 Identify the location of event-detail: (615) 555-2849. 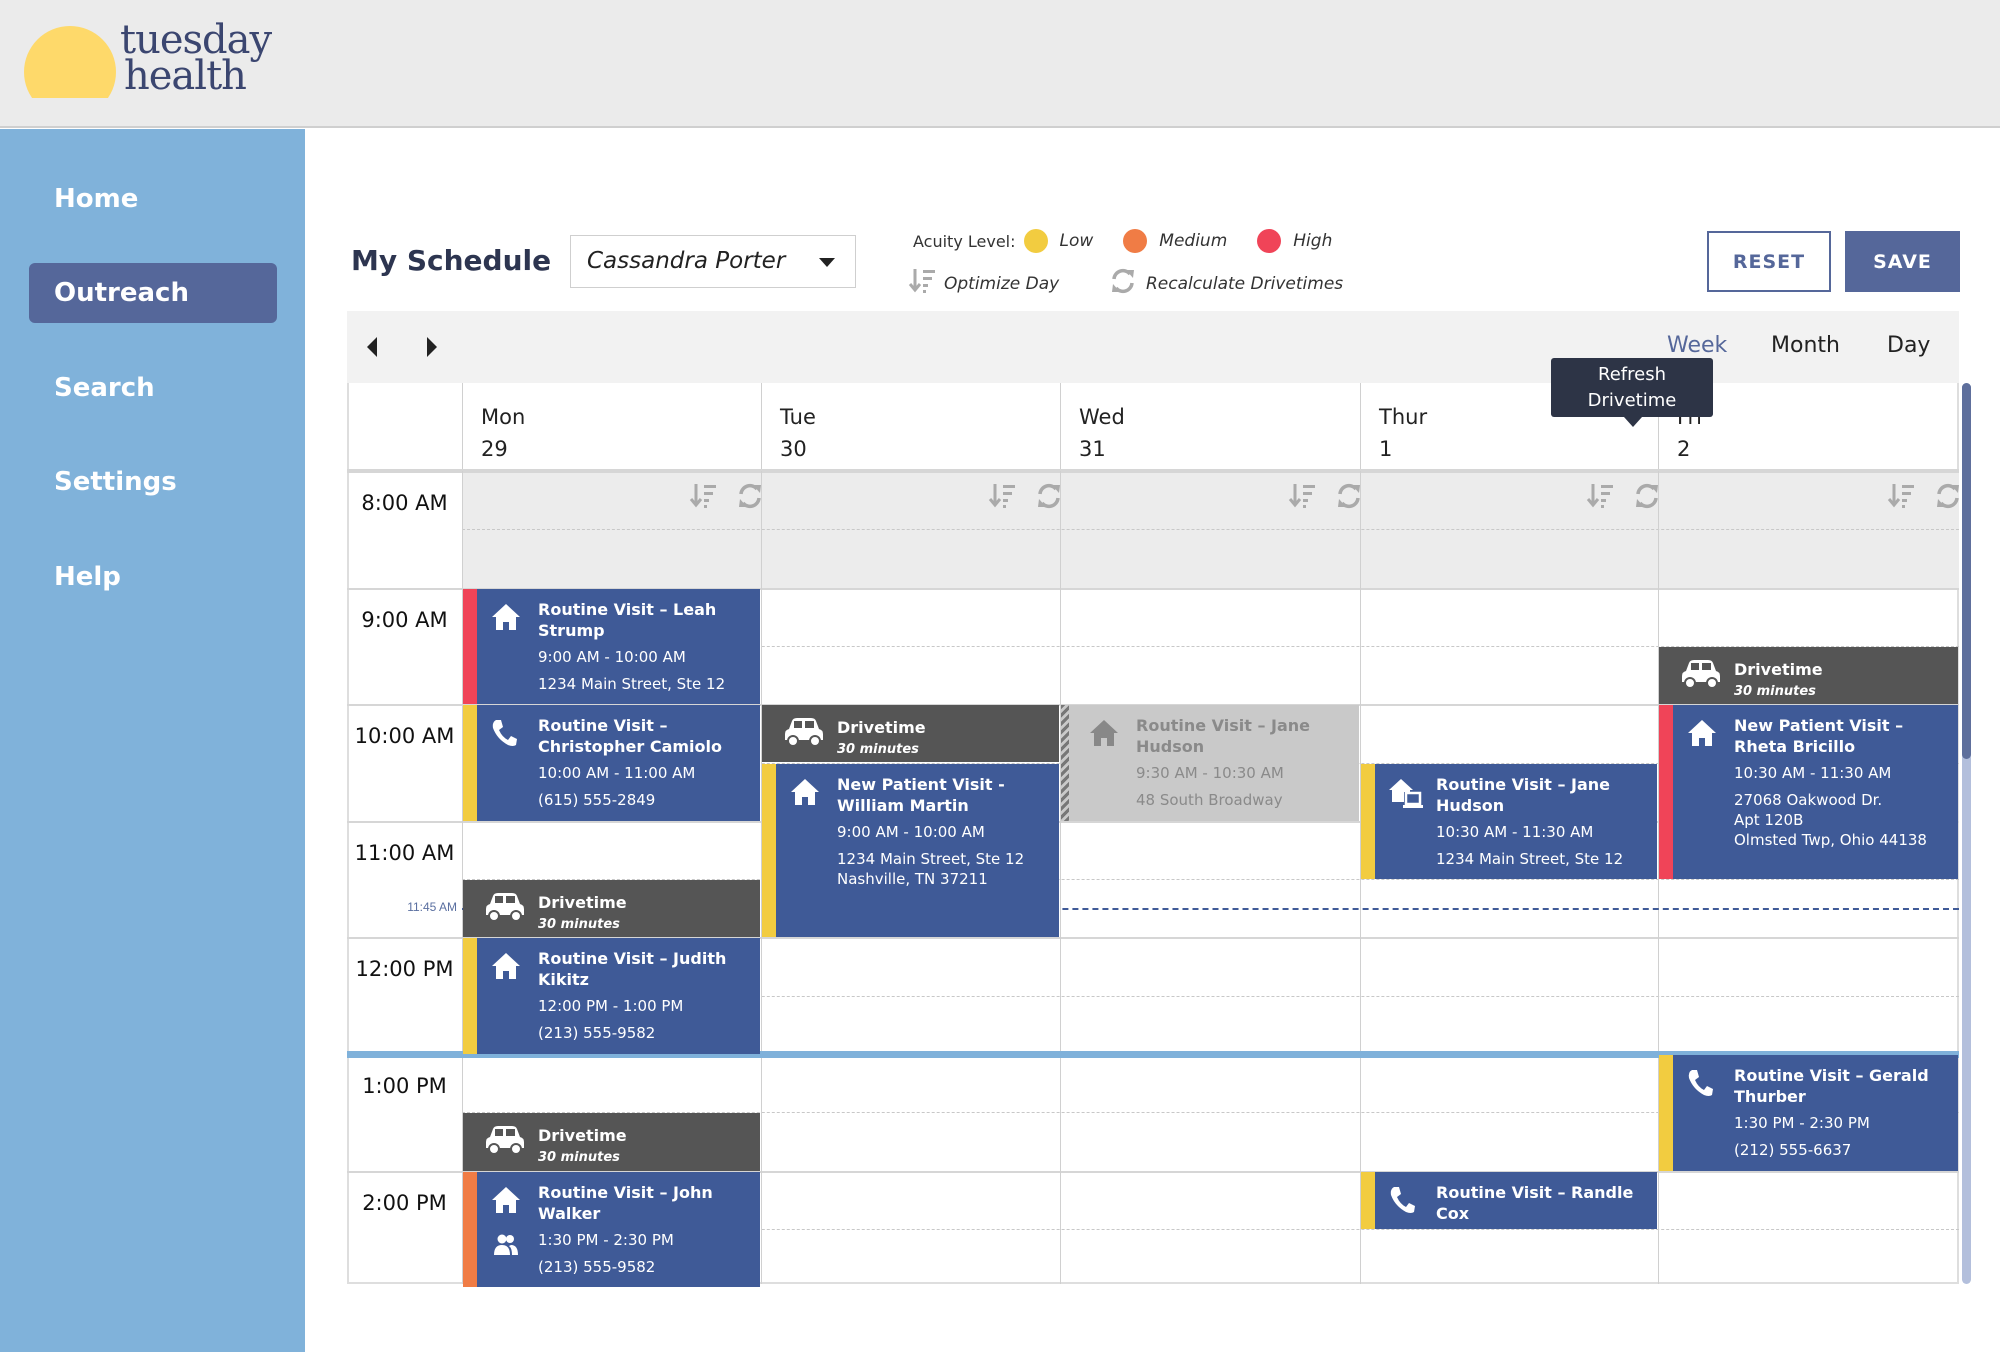
(597, 800).